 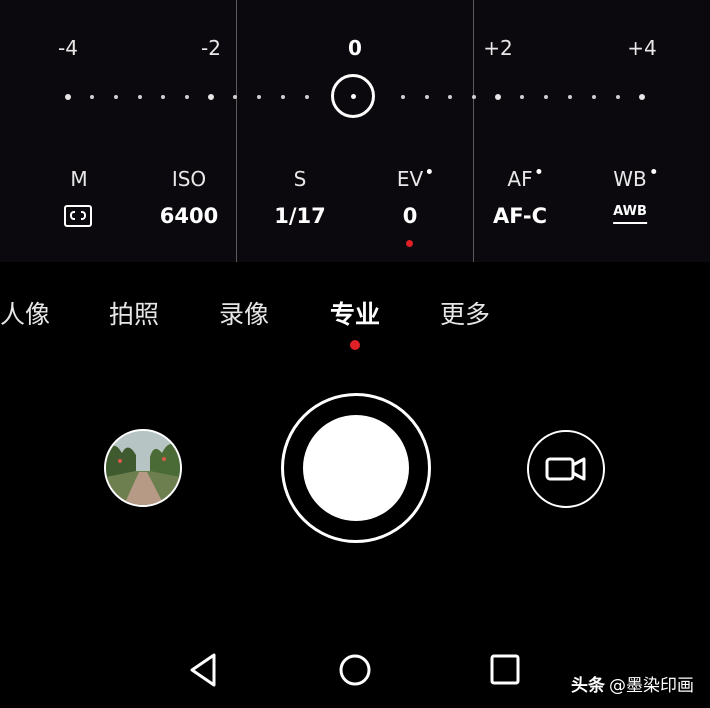 What do you see at coordinates (78, 216) in the screenshot?
I see `matrix-metering-icon` at bounding box center [78, 216].